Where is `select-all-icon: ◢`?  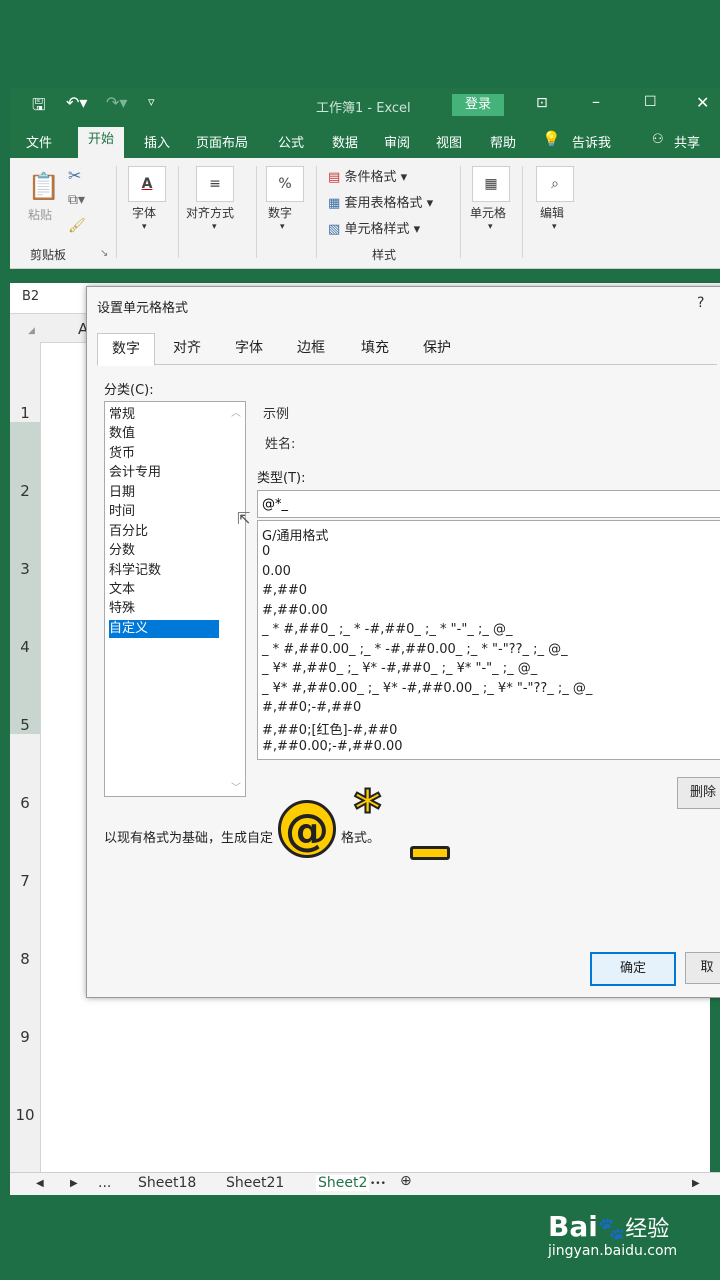 select-all-icon: ◢ is located at coordinates (31, 331).